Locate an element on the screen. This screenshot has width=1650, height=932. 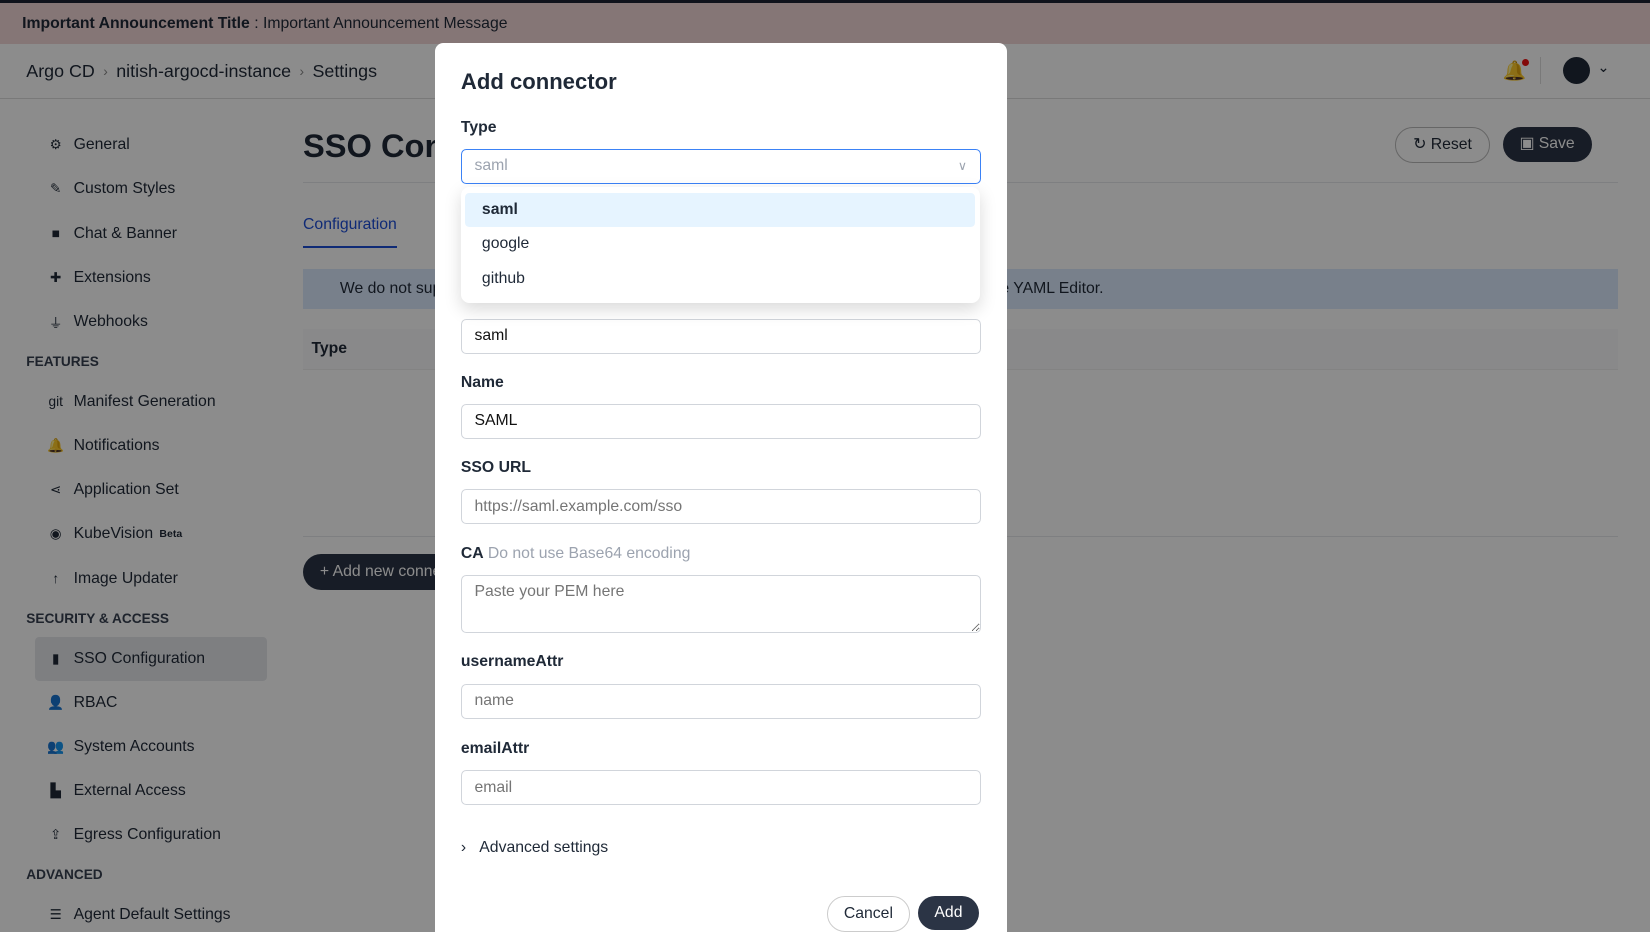
id-input is located at coordinates (720, 336).